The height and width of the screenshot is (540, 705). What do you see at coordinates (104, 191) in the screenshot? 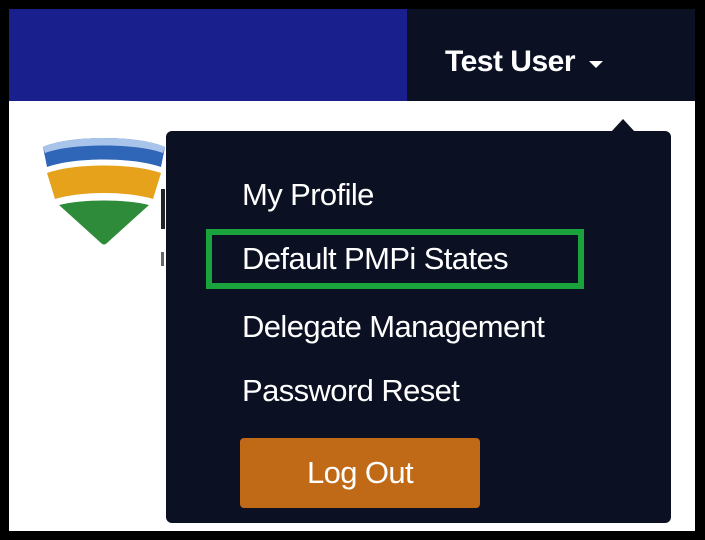
I see `shield-logo-icon` at bounding box center [104, 191].